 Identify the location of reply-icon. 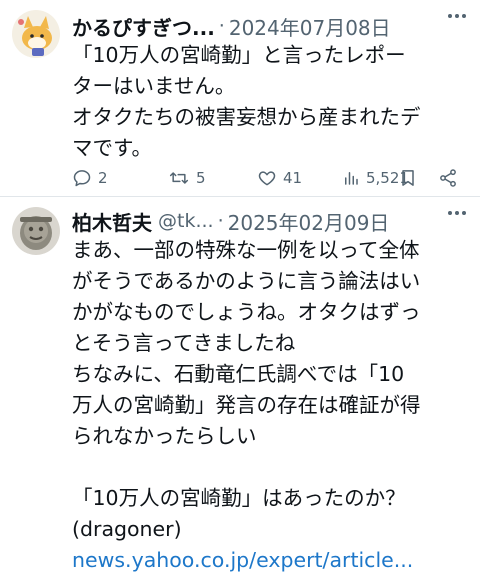
(82, 178).